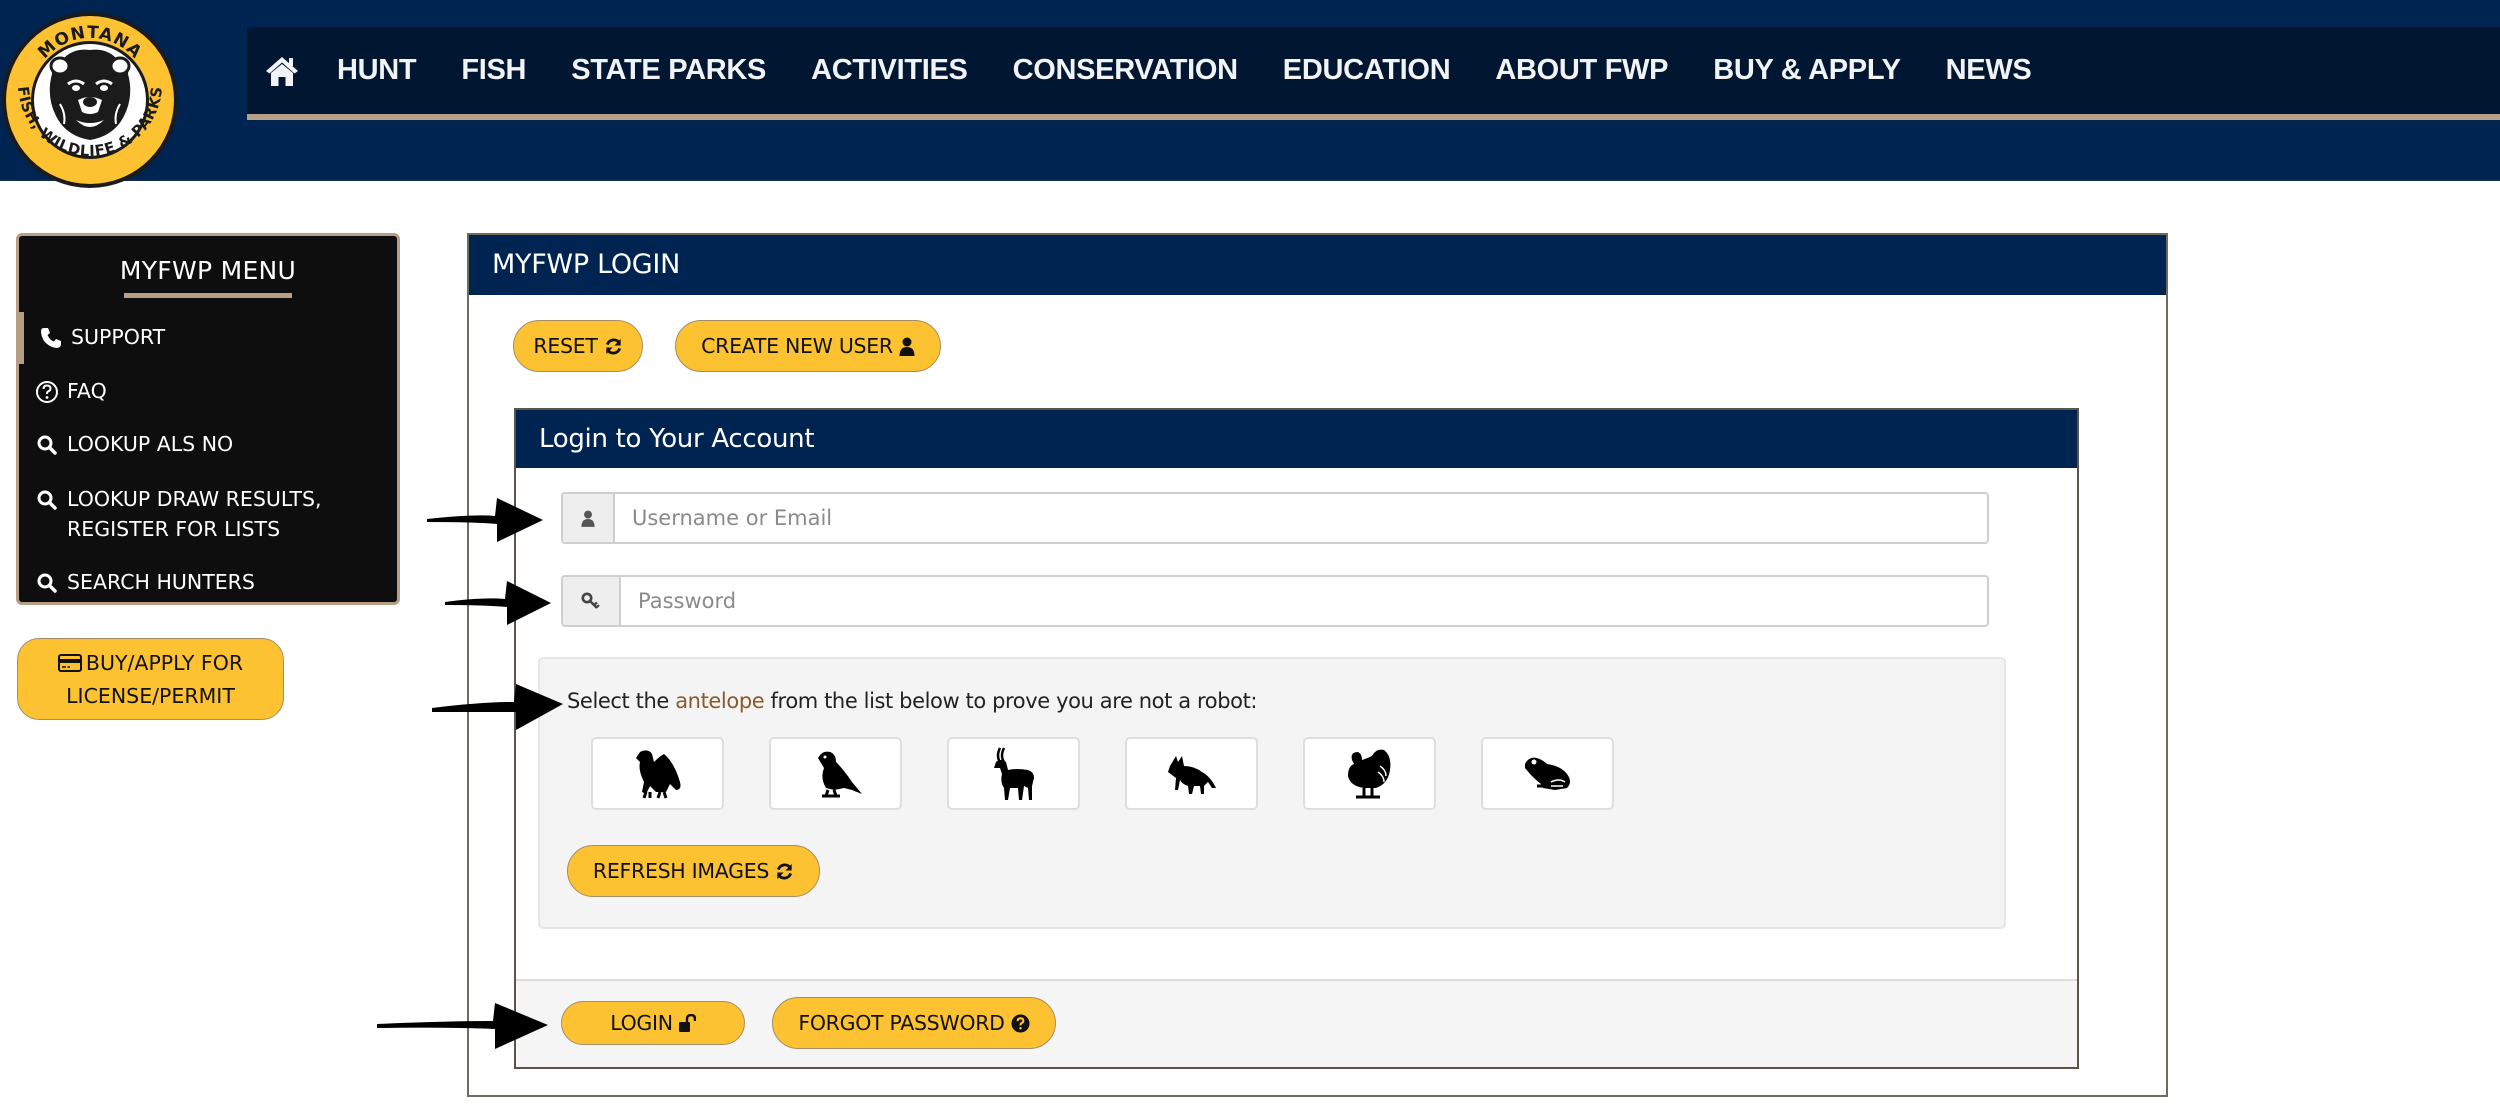  I want to click on sidebar-item-label: LOOKUP DRAW RESULTS,, so click(194, 499).